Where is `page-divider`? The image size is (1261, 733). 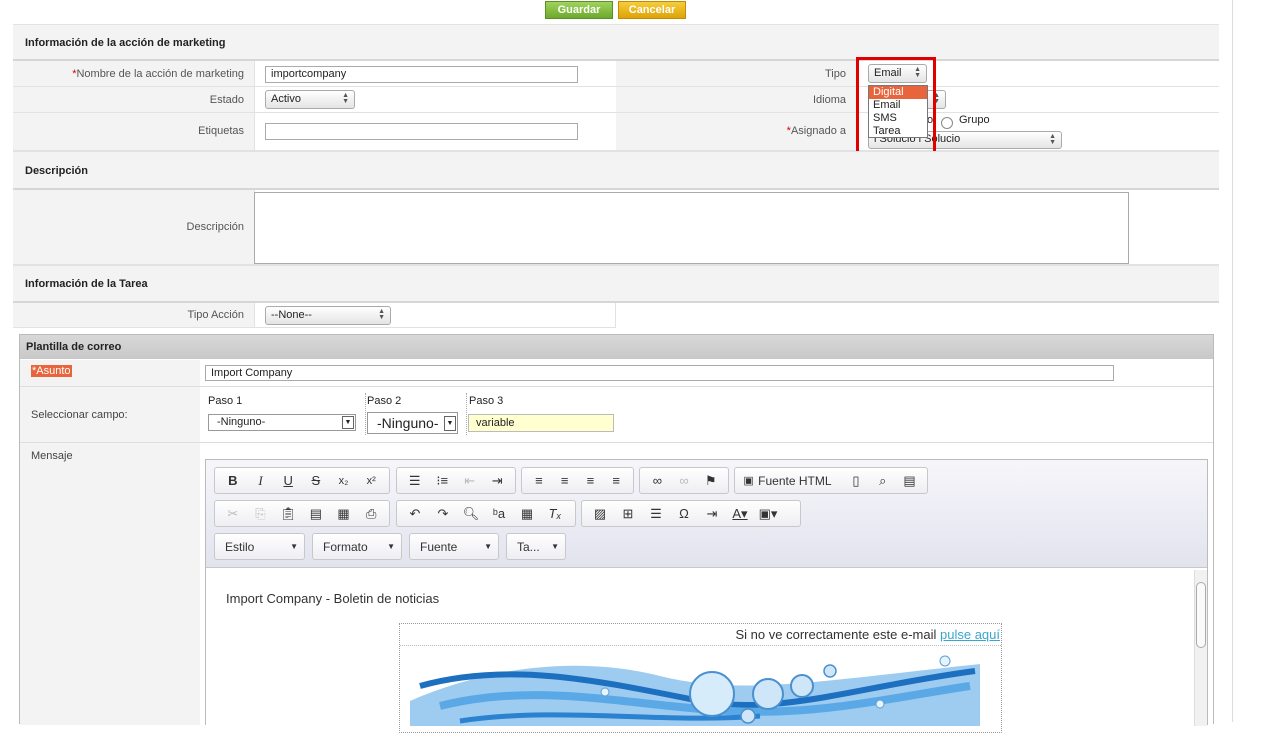
page-divider is located at coordinates (1232, 361).